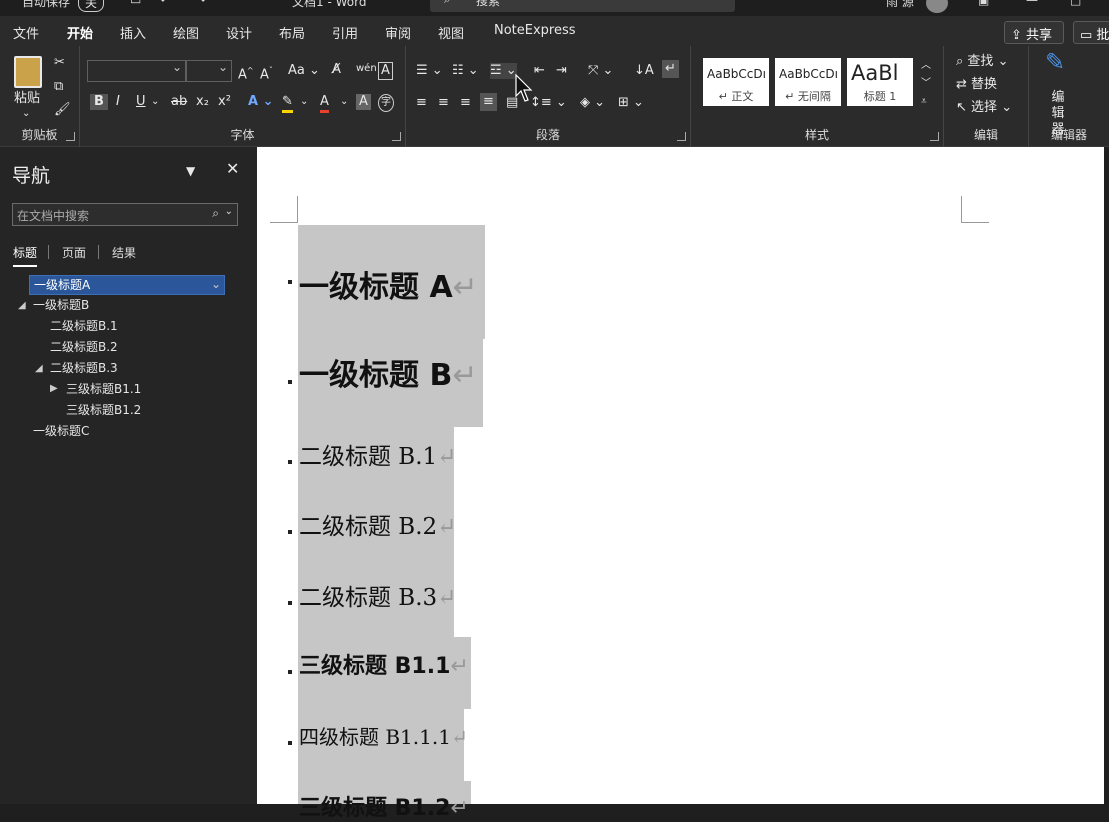 This screenshot has width=1109, height=822. What do you see at coordinates (133, 32) in the screenshot?
I see `tab-insert: 插入` at bounding box center [133, 32].